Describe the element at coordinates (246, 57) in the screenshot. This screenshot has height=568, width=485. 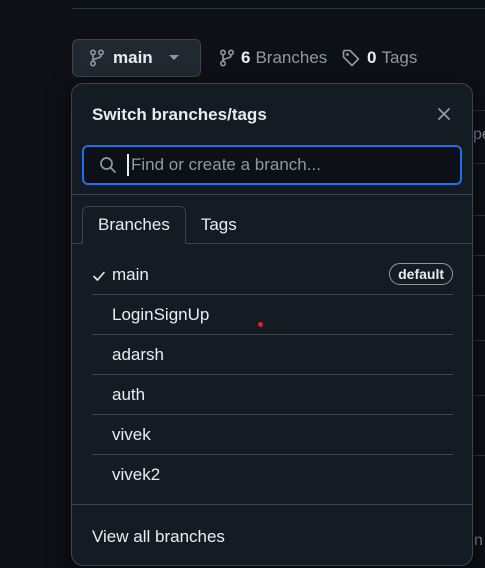
I see `branches-count: 6` at that location.